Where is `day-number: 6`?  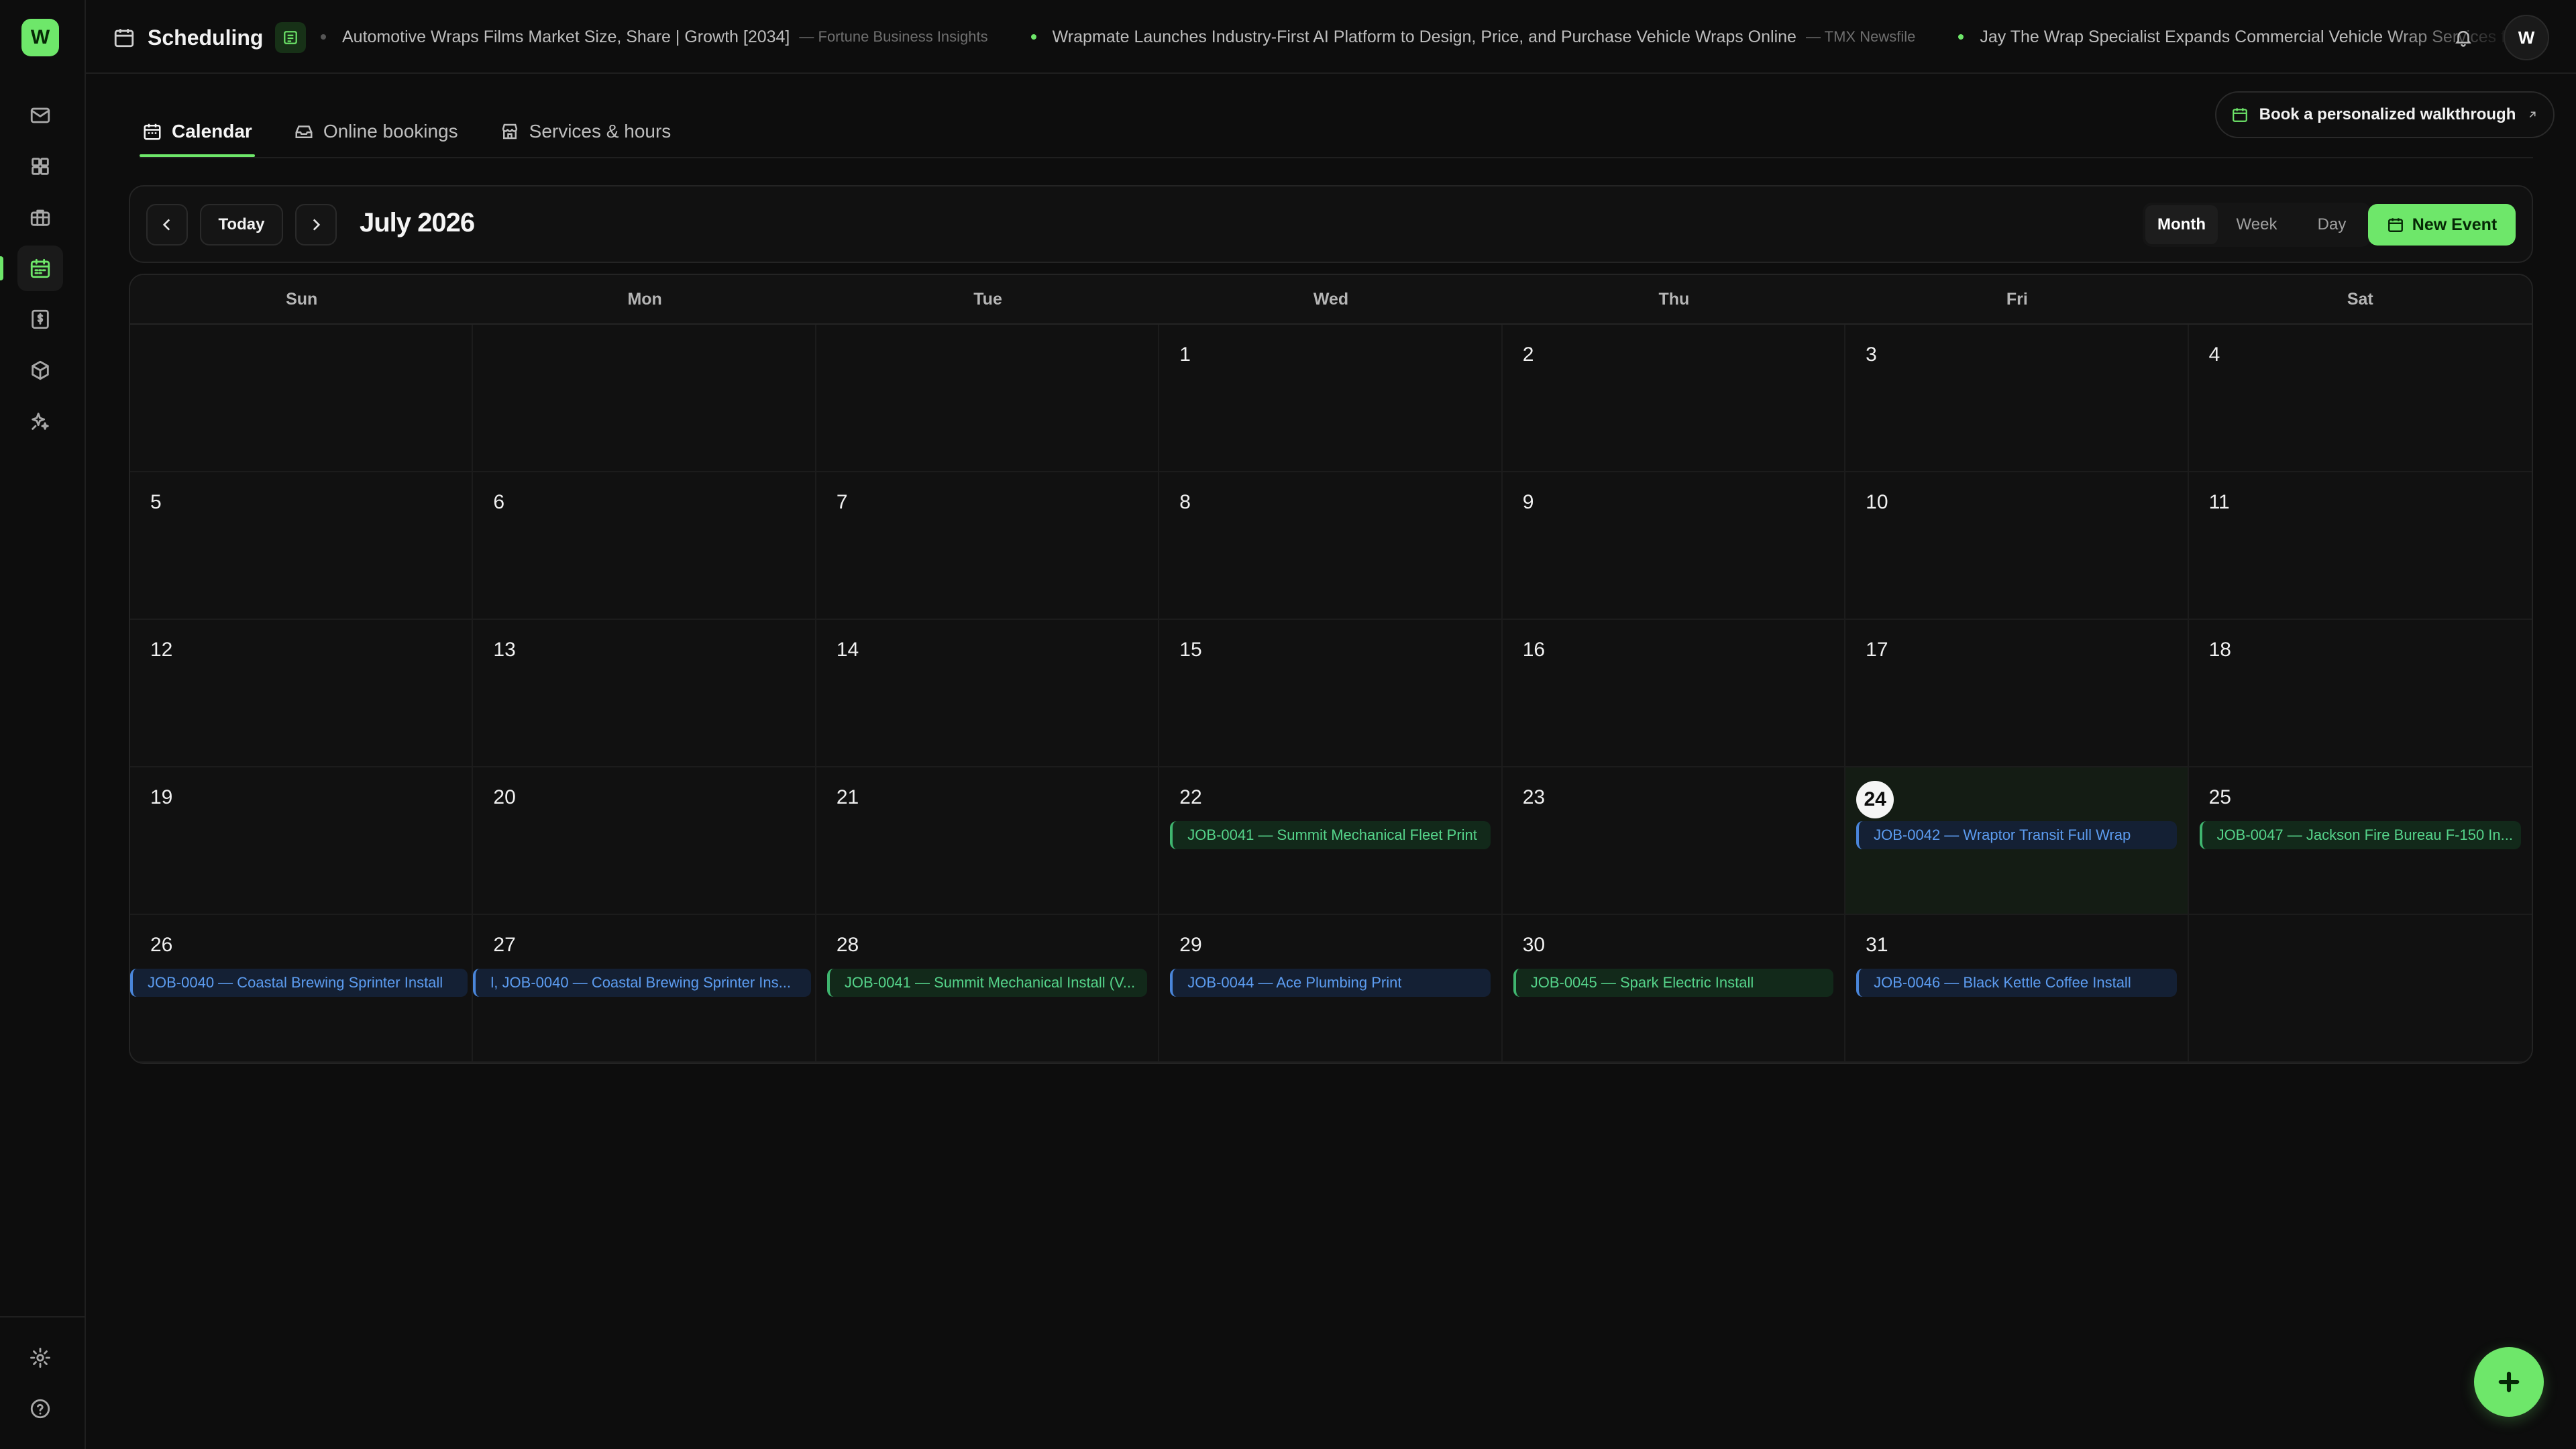
day-number: 6 is located at coordinates (499, 502).